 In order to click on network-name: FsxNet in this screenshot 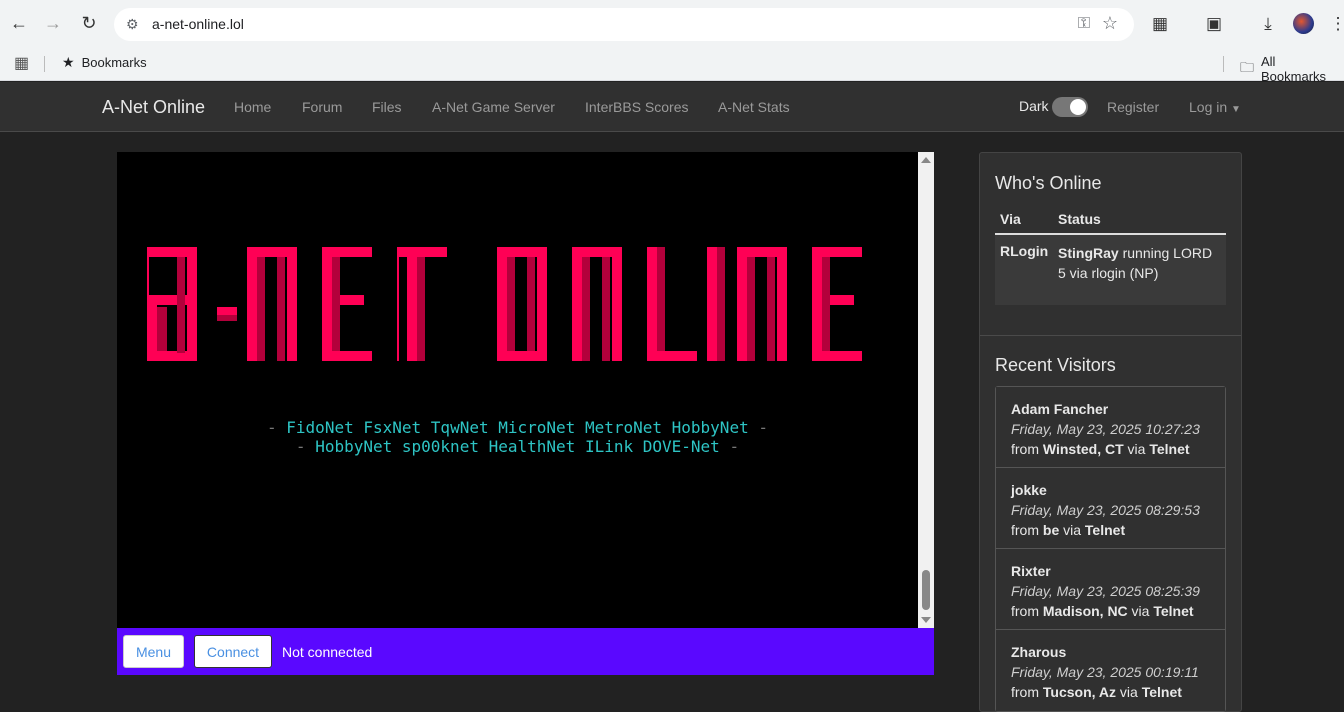, I will do `click(392, 427)`.